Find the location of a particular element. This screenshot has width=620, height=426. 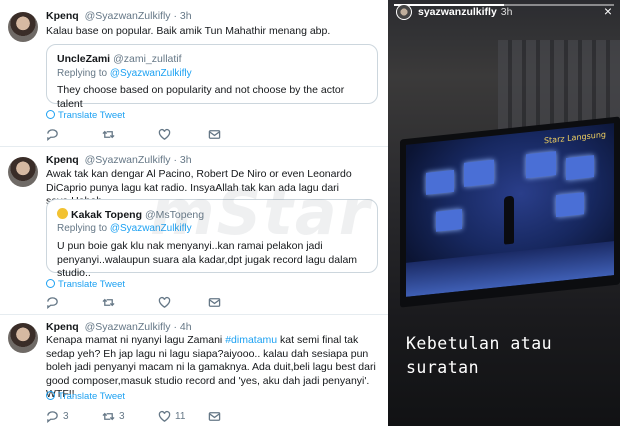

tv-screen: Starz Langsung is located at coordinates (510, 210).